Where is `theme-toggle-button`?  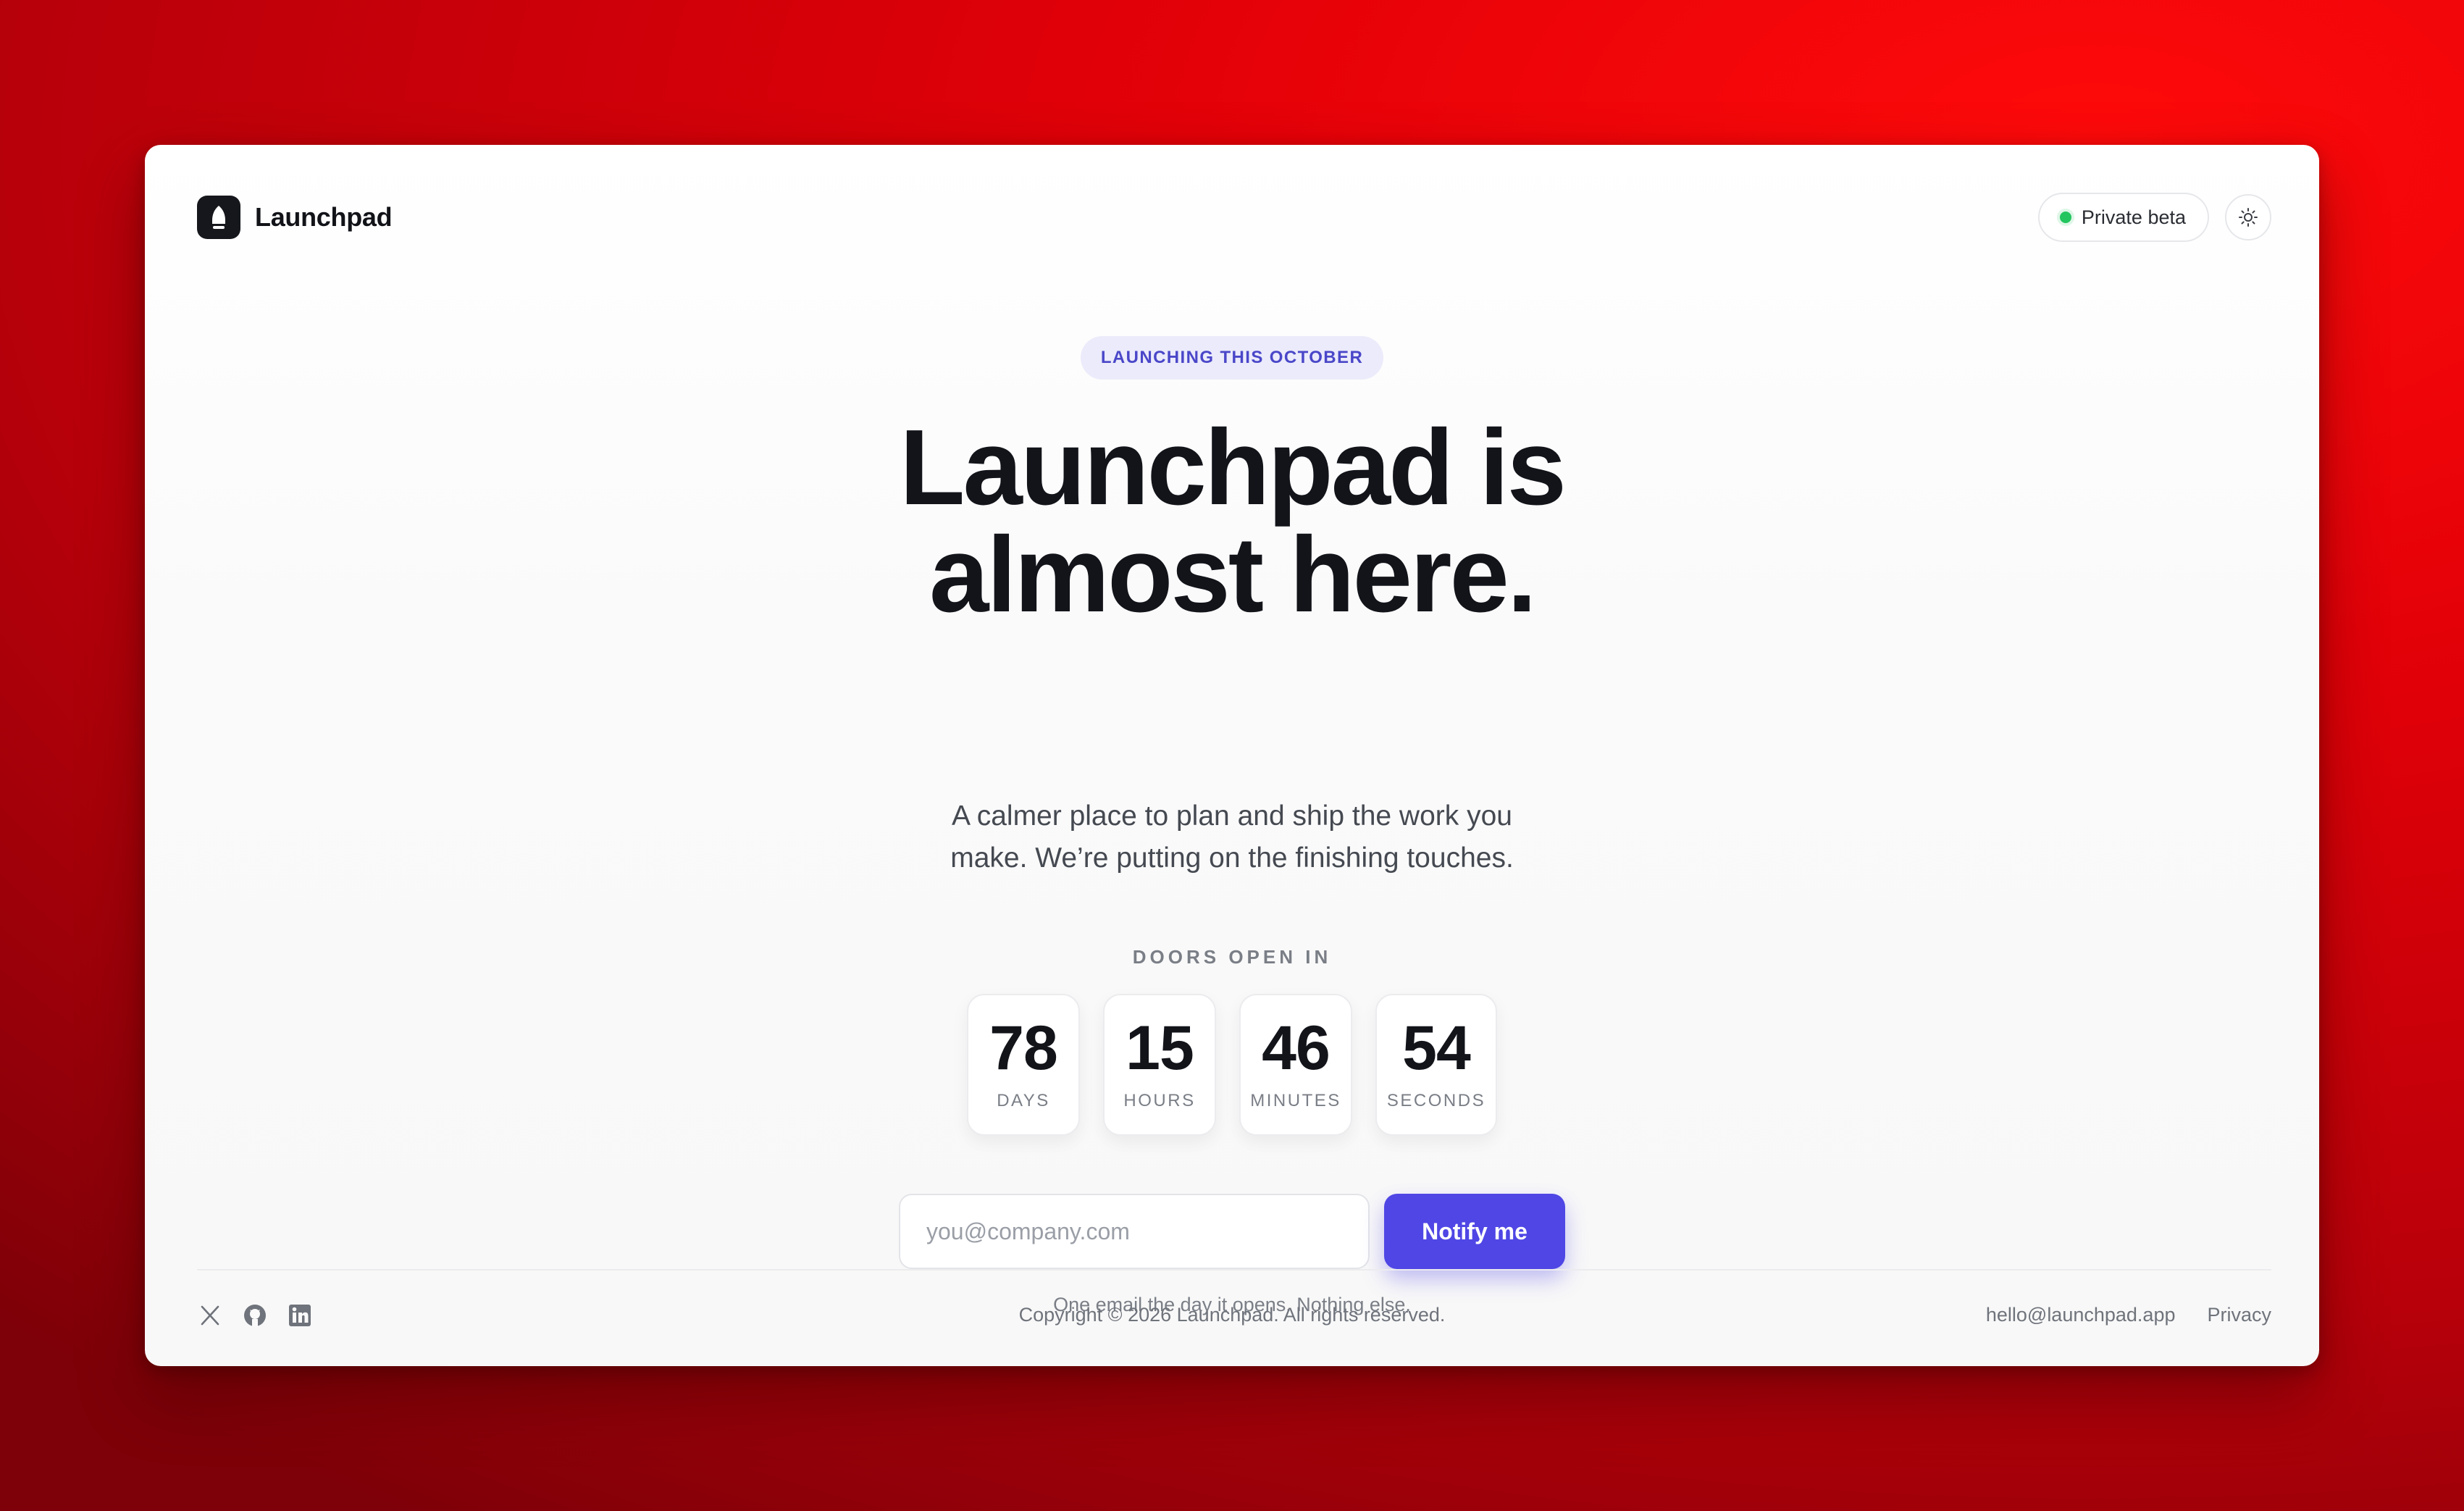 theme-toggle-button is located at coordinates (2248, 217).